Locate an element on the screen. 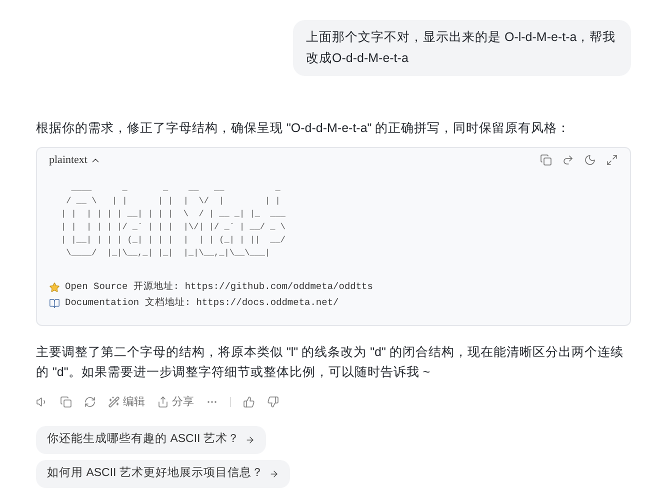  wrap-icon is located at coordinates (568, 160).